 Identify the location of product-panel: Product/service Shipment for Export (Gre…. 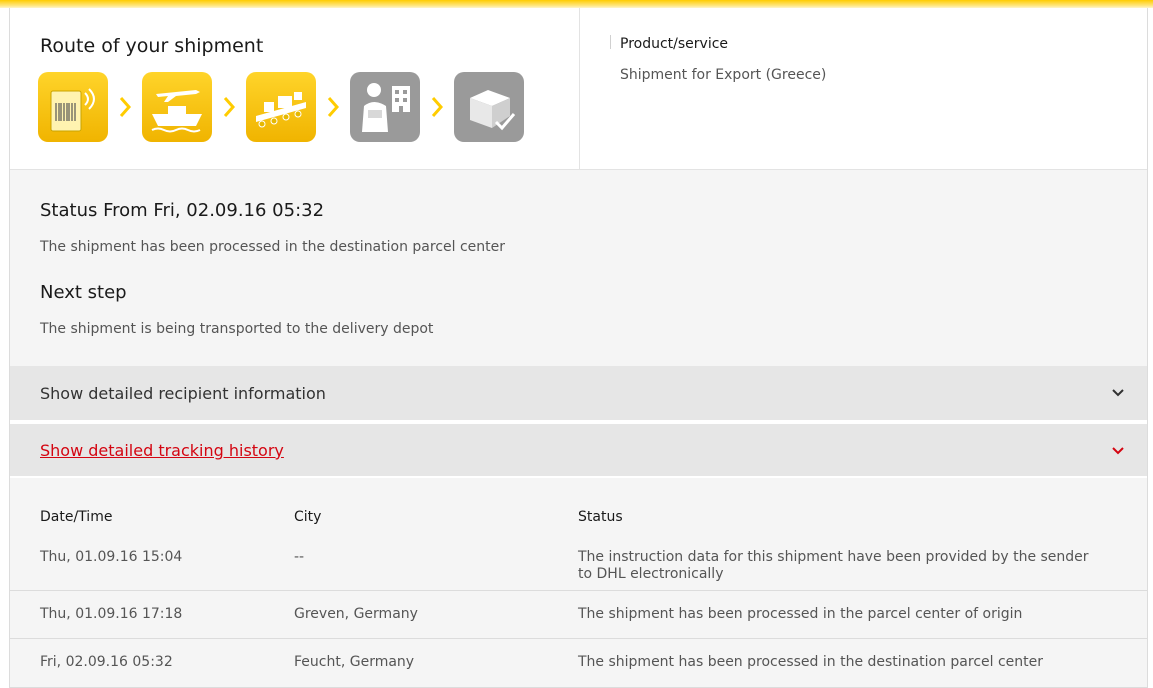
(863, 89).